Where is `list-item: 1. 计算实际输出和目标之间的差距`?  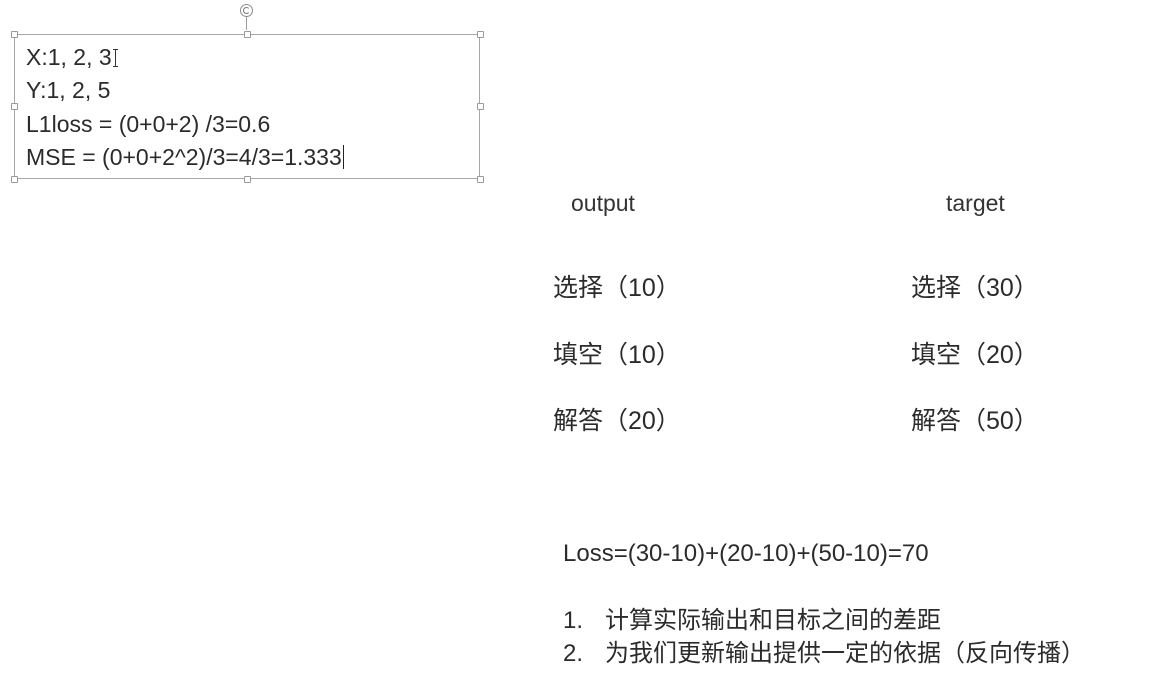 list-item: 1. 计算实际输出和目标之间的差距 is located at coordinates (824, 620).